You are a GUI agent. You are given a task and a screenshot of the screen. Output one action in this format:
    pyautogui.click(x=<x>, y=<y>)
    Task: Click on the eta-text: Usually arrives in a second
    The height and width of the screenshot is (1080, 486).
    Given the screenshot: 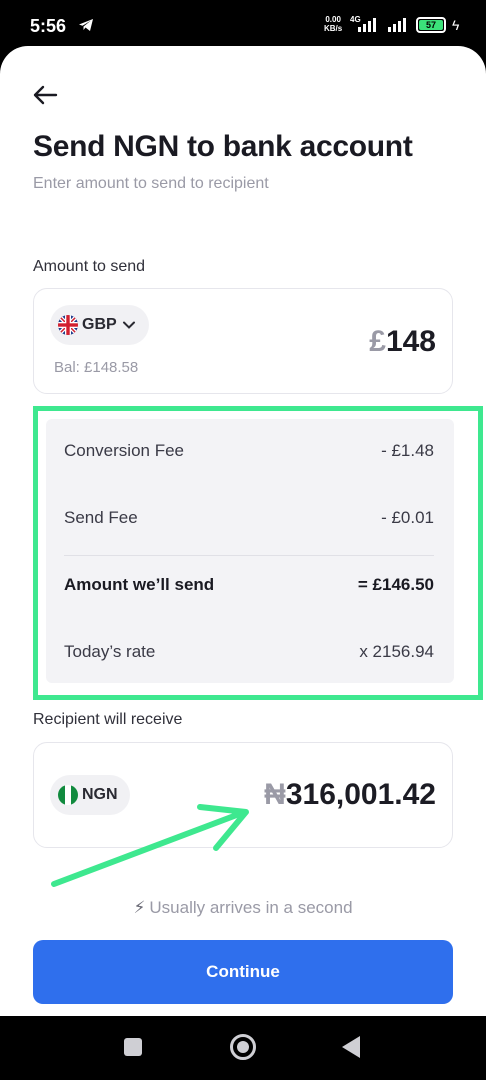 What is the action you would take?
    pyautogui.click(x=251, y=907)
    